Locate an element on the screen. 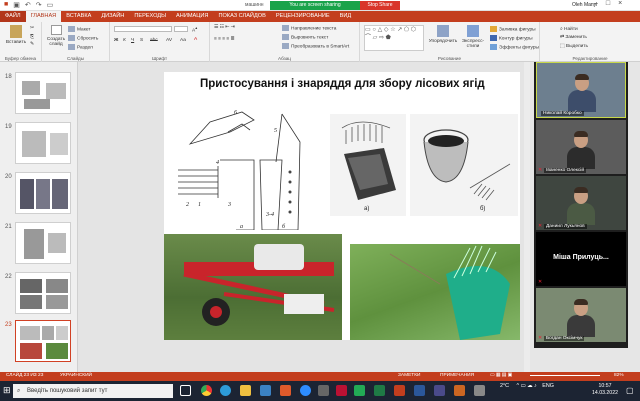 This screenshot has height=401, width=640. tab-animations: АНИМАЦИЯ is located at coordinates (192, 16).